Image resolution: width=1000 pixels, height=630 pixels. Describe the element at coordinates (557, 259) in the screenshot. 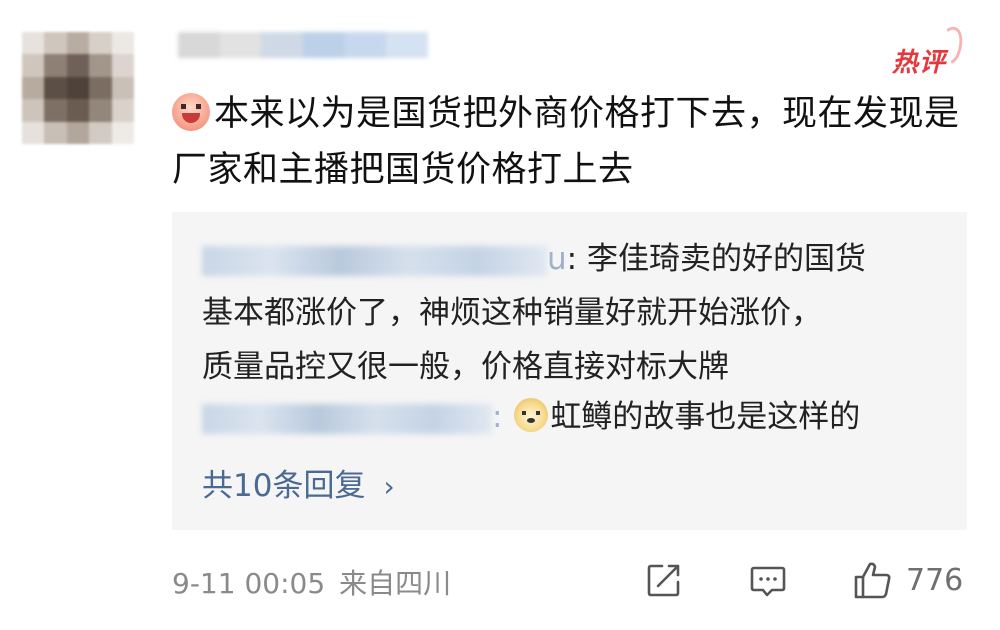

I see `reply-author-tail: u` at that location.